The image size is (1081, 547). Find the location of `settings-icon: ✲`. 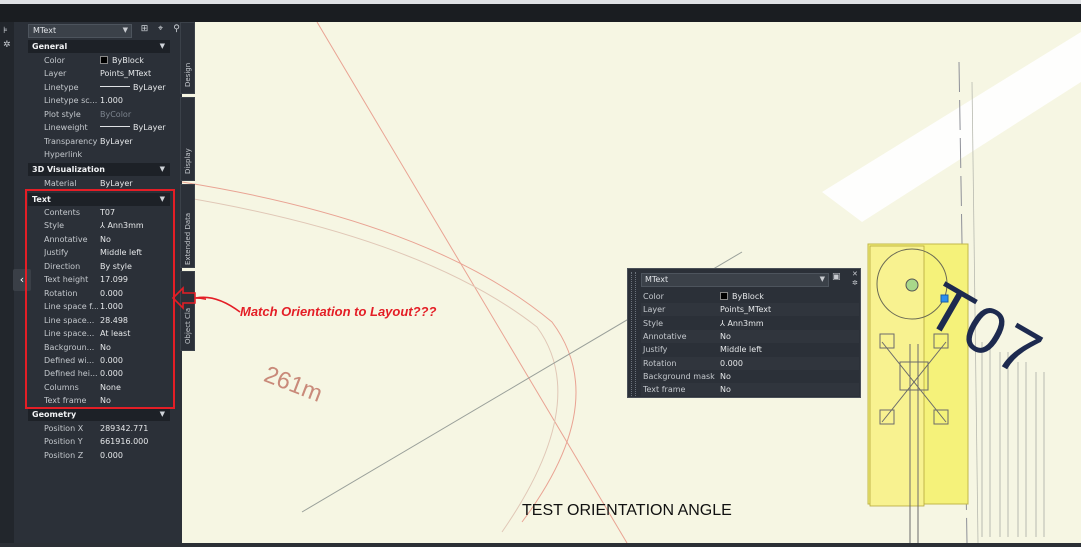

settings-icon: ✲ is located at coordinates (7, 45).